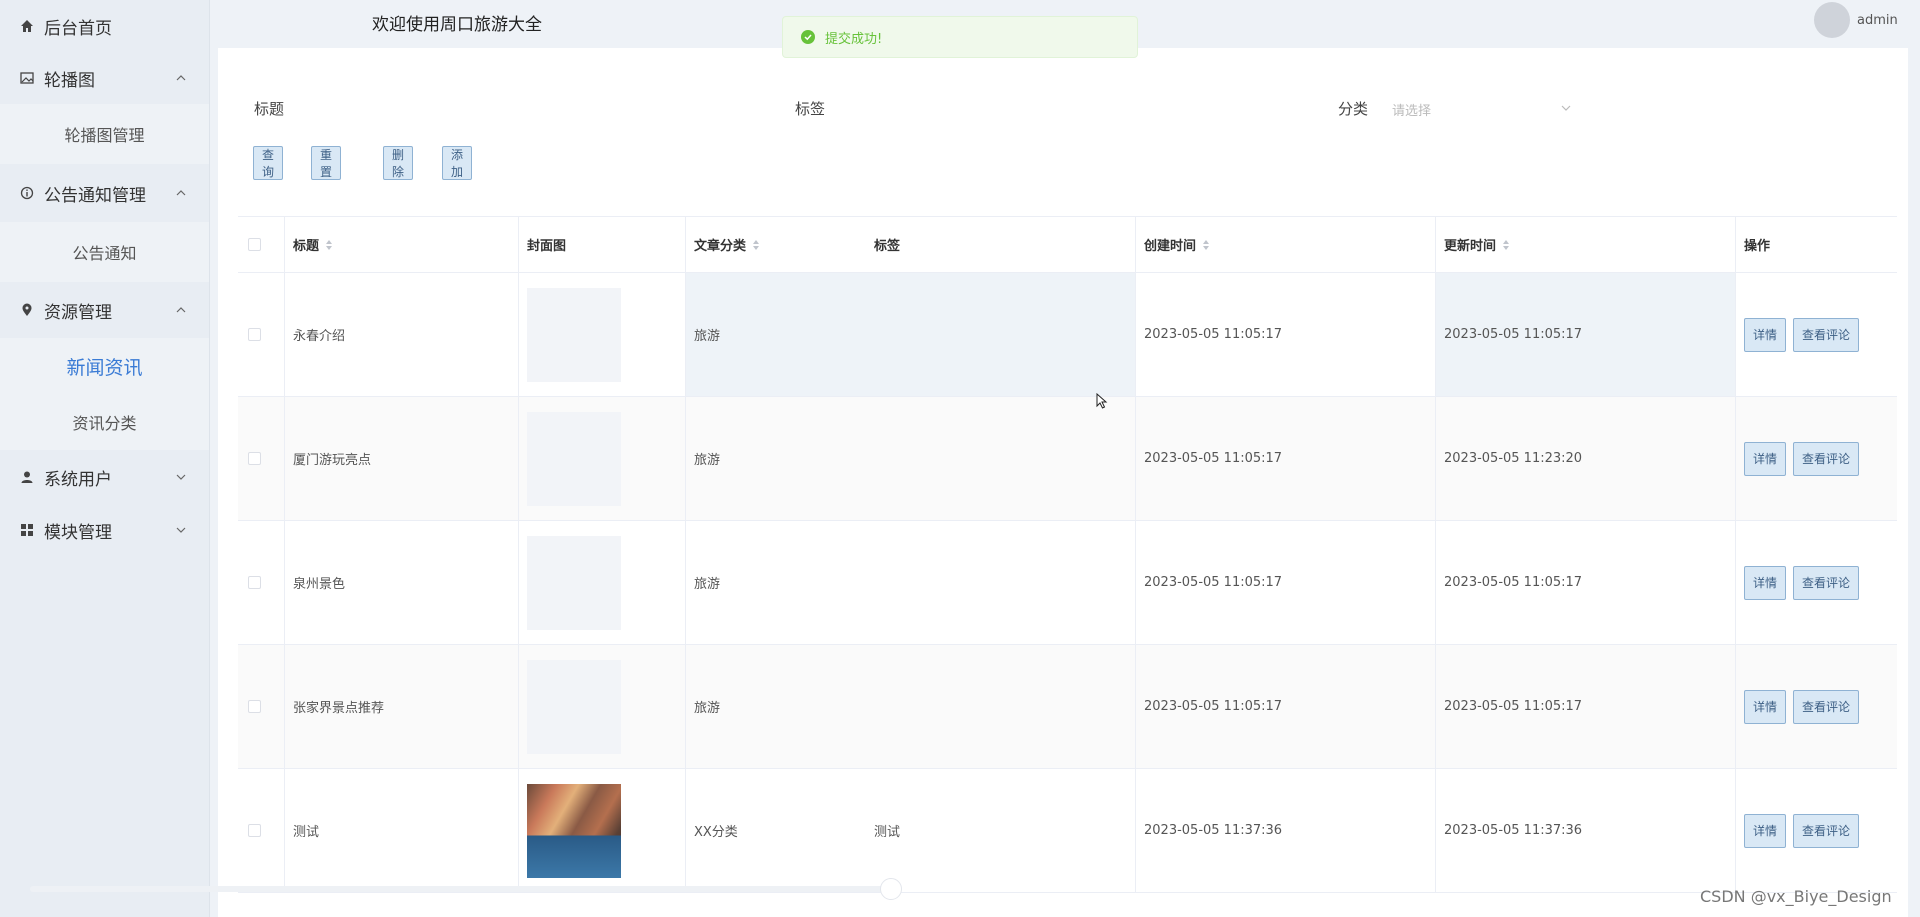 The width and height of the screenshot is (1920, 917). Describe the element at coordinates (104, 252) in the screenshot. I see `sidebar-item-notice-list: 公告通知` at that location.